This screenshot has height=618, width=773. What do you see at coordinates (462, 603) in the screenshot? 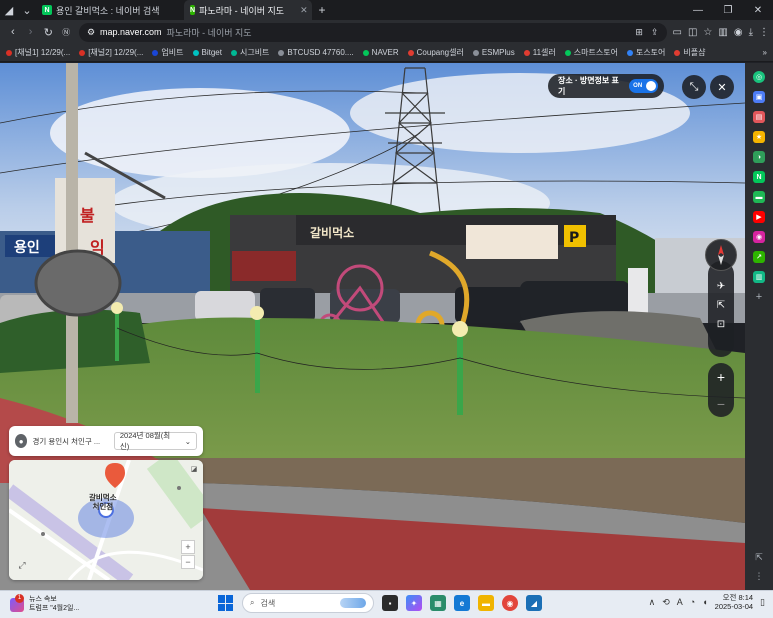
I see `edge-icon: e` at bounding box center [462, 603].